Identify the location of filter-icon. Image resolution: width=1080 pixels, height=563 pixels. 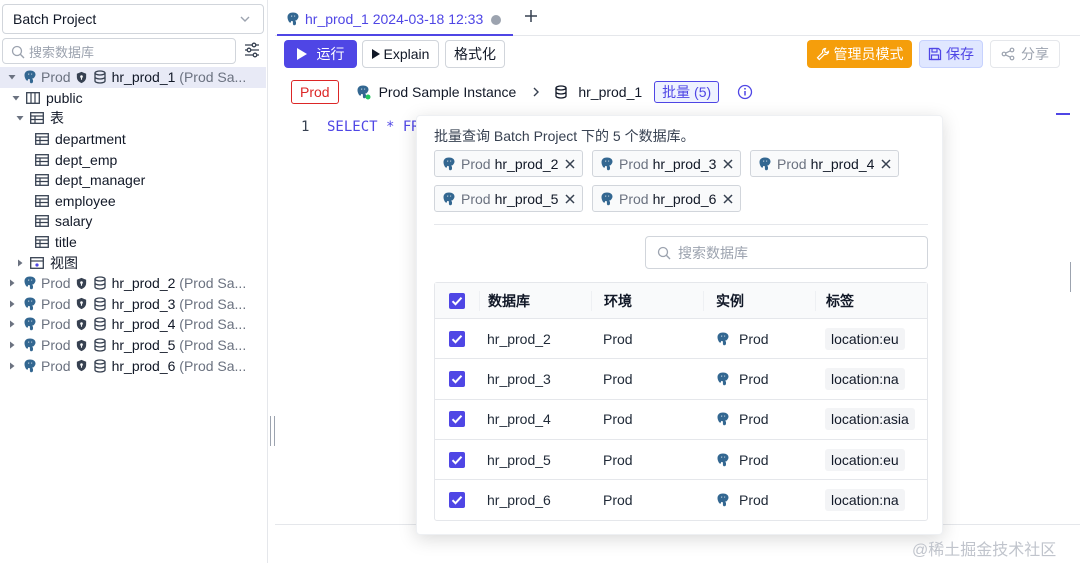
(252, 50).